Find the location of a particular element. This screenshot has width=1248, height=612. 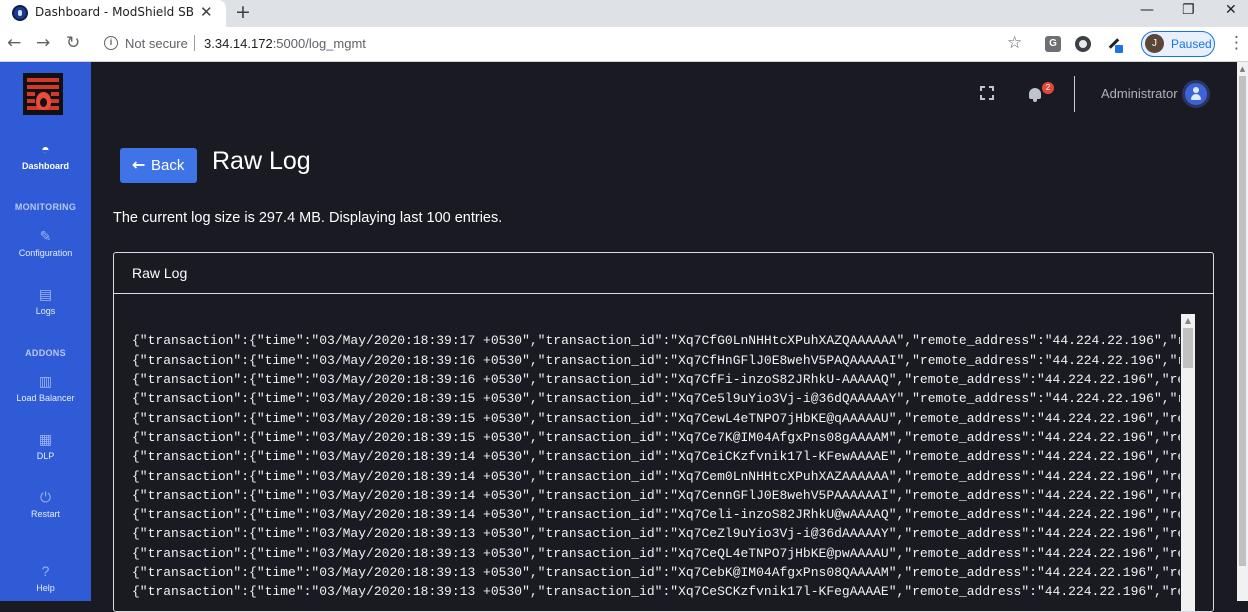

firewall-icon is located at coordinates (43, 94).